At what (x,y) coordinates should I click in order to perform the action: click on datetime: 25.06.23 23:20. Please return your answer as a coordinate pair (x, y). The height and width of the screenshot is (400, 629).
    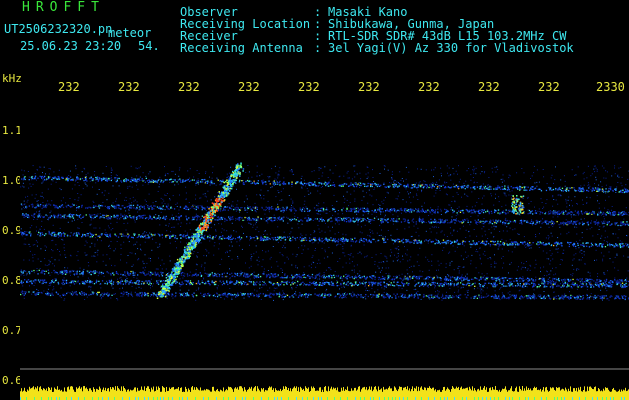
    Looking at the image, I should click on (71, 46).